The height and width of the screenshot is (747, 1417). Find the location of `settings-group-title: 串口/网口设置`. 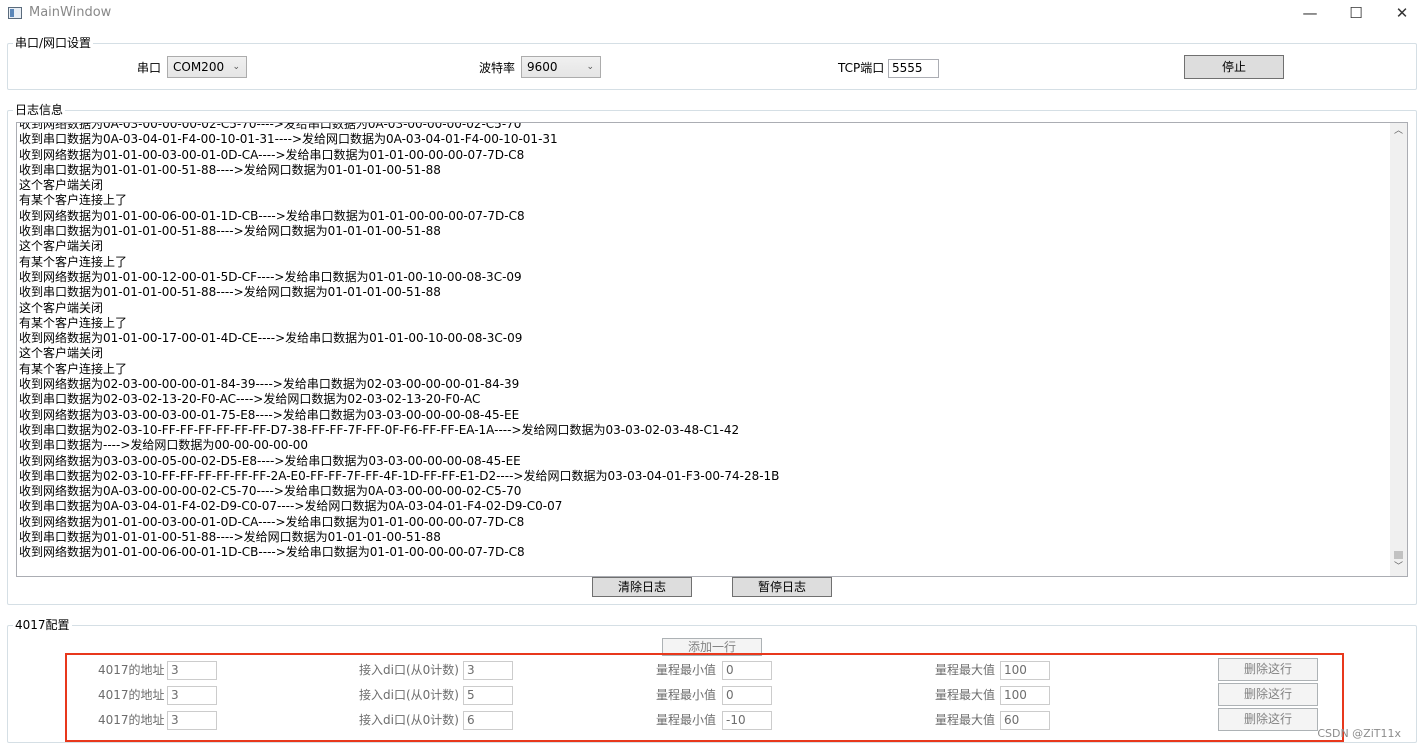

settings-group-title: 串口/网口设置 is located at coordinates (53, 43).